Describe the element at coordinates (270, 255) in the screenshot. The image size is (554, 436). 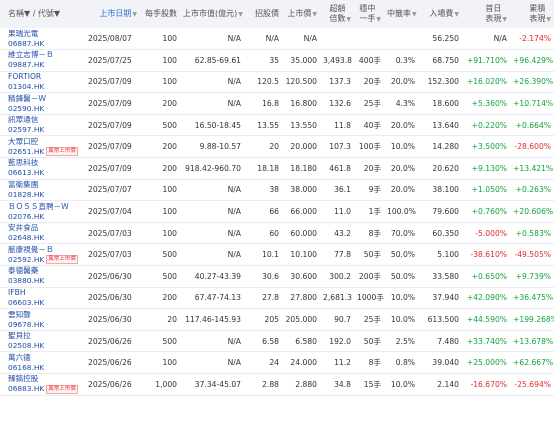
I see `ipo-price-cell: 10.1` at that location.